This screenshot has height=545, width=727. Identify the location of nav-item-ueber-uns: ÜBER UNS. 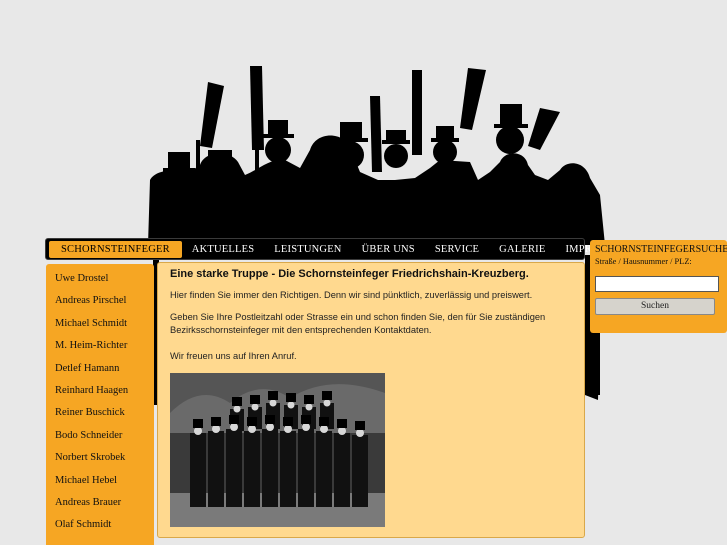
(388, 249).